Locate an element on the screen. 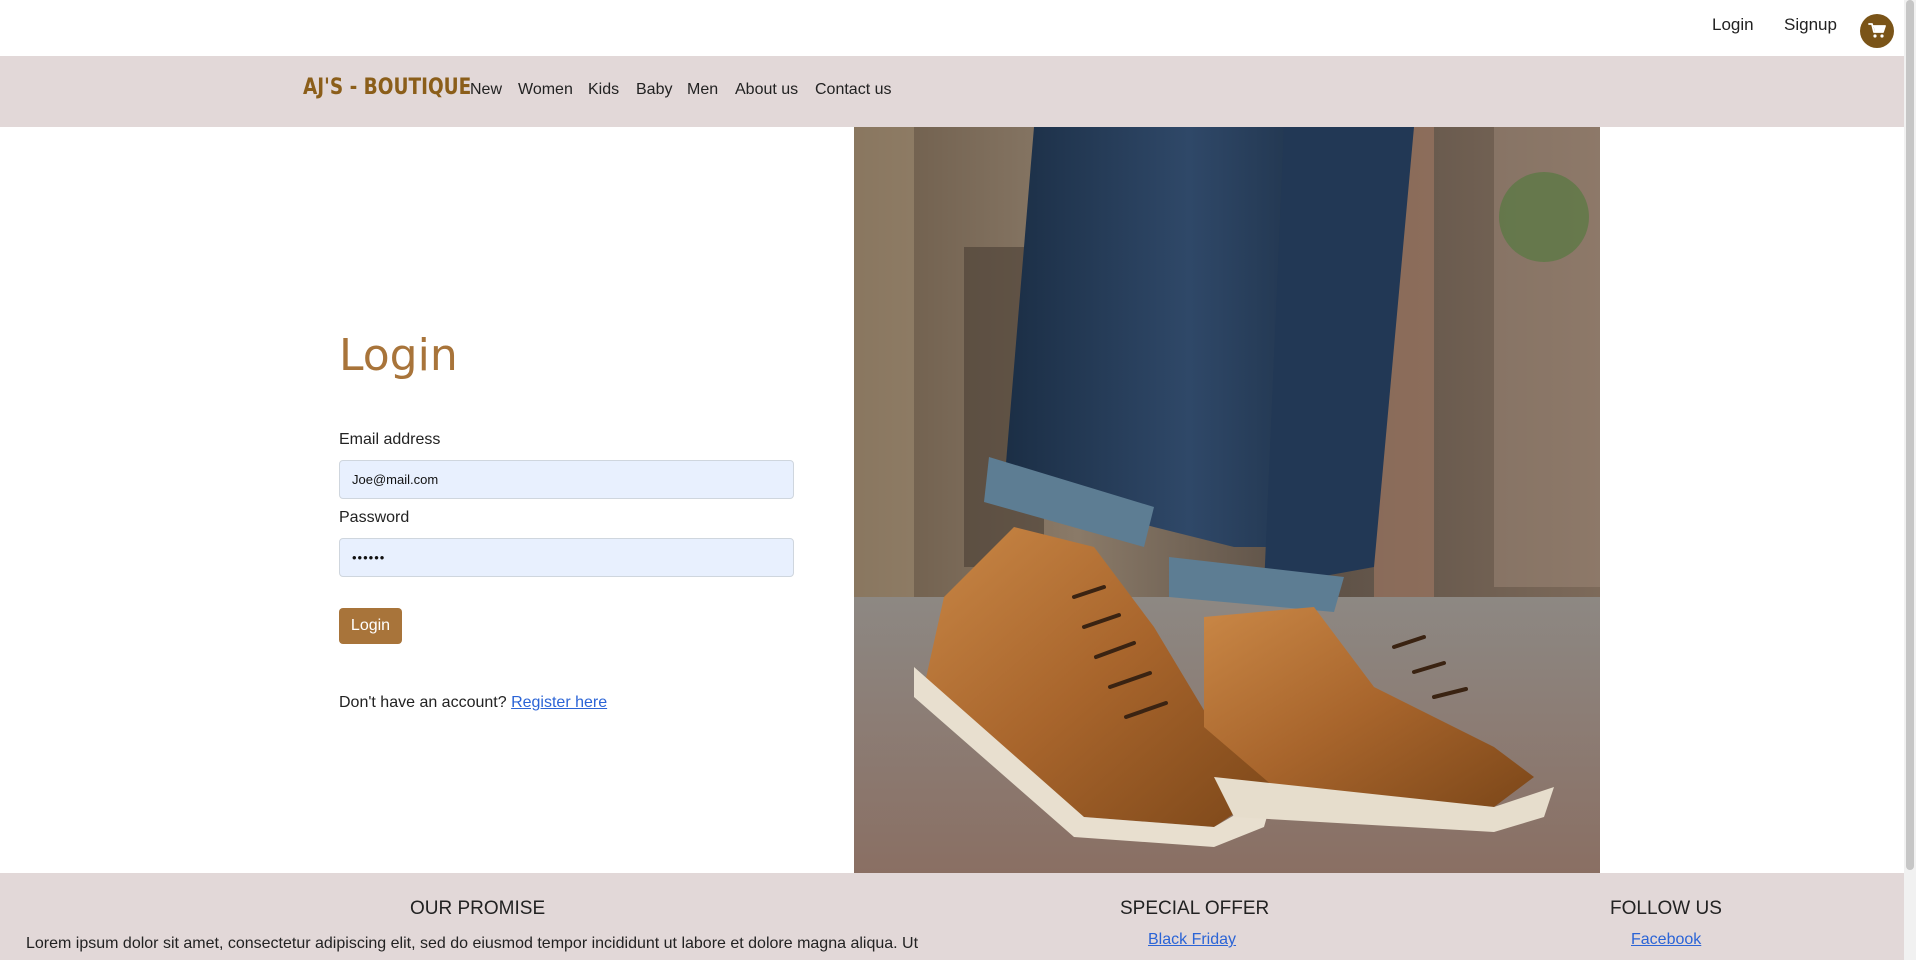 The width and height of the screenshot is (1916, 960). top-signup-link: Signup is located at coordinates (1810, 25).